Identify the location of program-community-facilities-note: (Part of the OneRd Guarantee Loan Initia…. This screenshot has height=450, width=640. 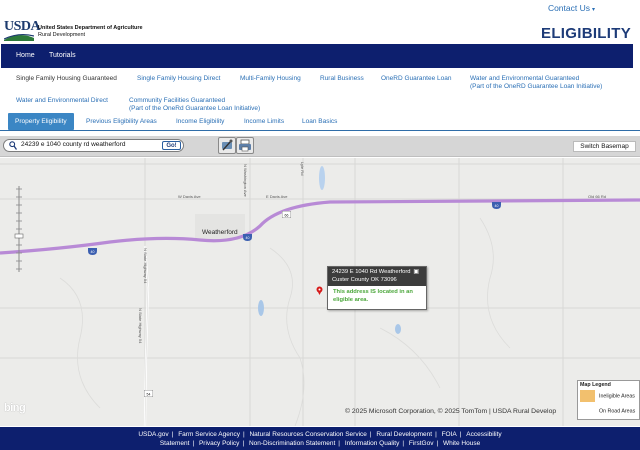
(195, 108).